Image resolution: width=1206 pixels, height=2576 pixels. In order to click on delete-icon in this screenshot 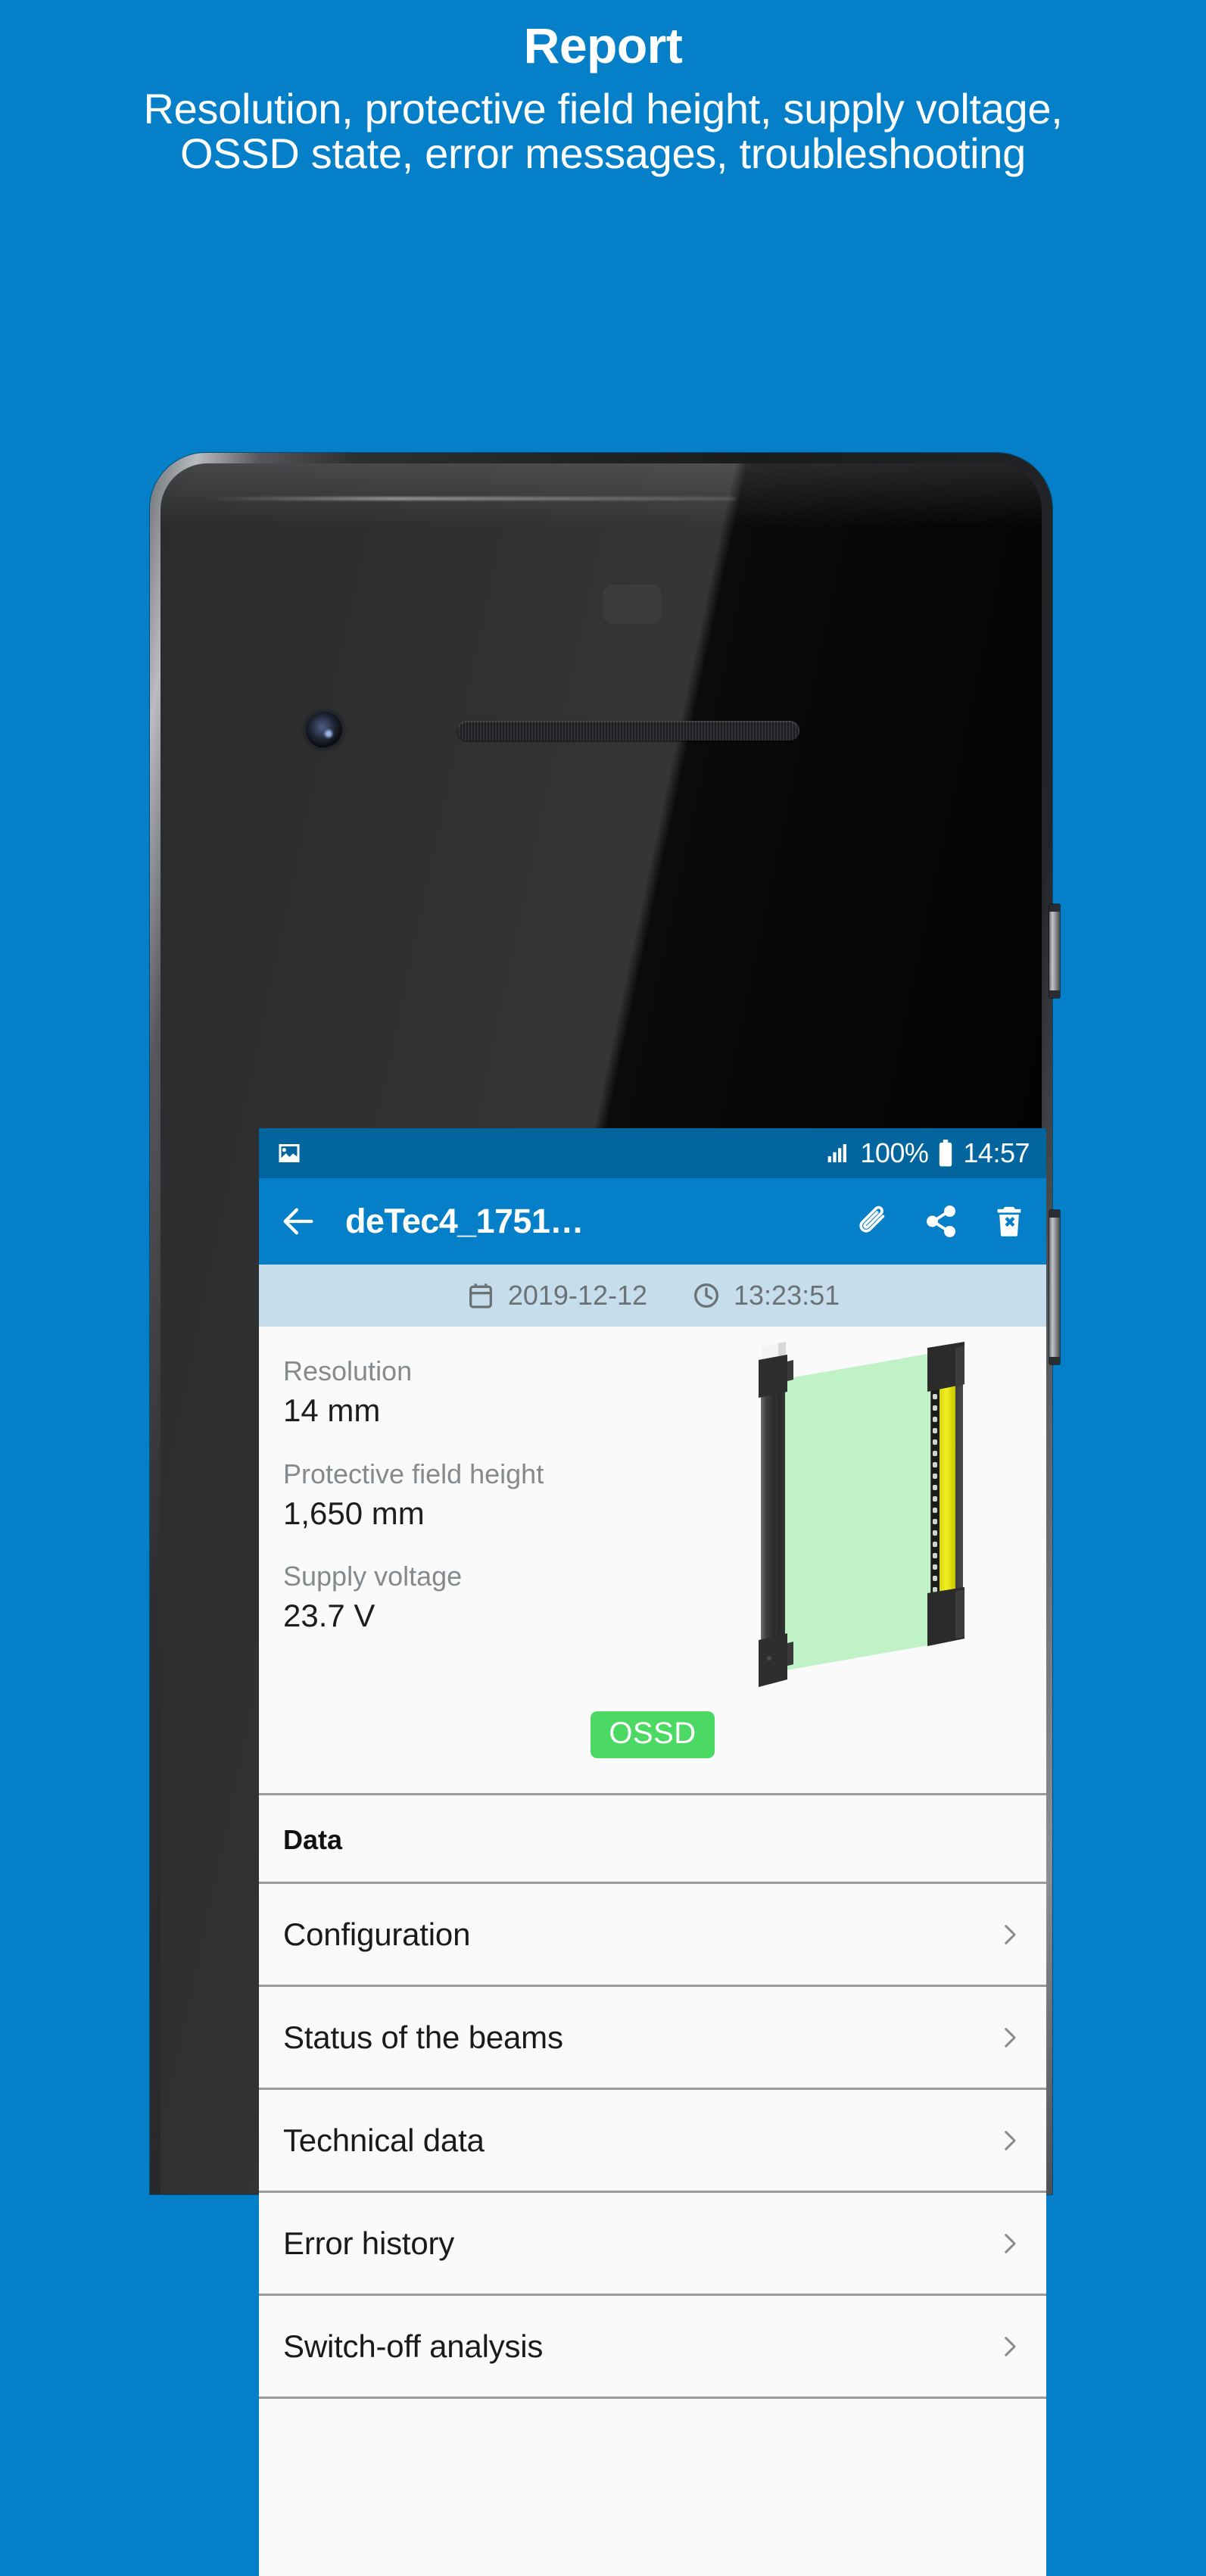, I will do `click(1009, 1221)`.